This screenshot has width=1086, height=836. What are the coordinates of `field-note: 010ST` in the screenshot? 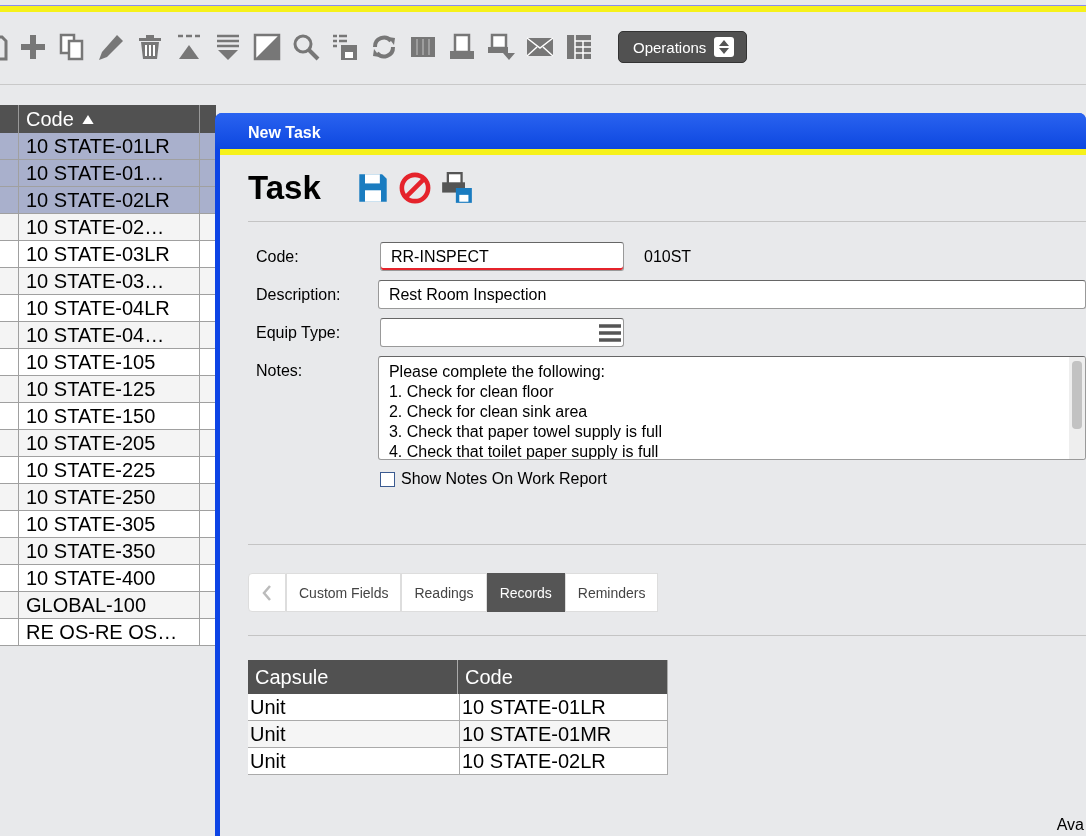 It's located at (668, 256).